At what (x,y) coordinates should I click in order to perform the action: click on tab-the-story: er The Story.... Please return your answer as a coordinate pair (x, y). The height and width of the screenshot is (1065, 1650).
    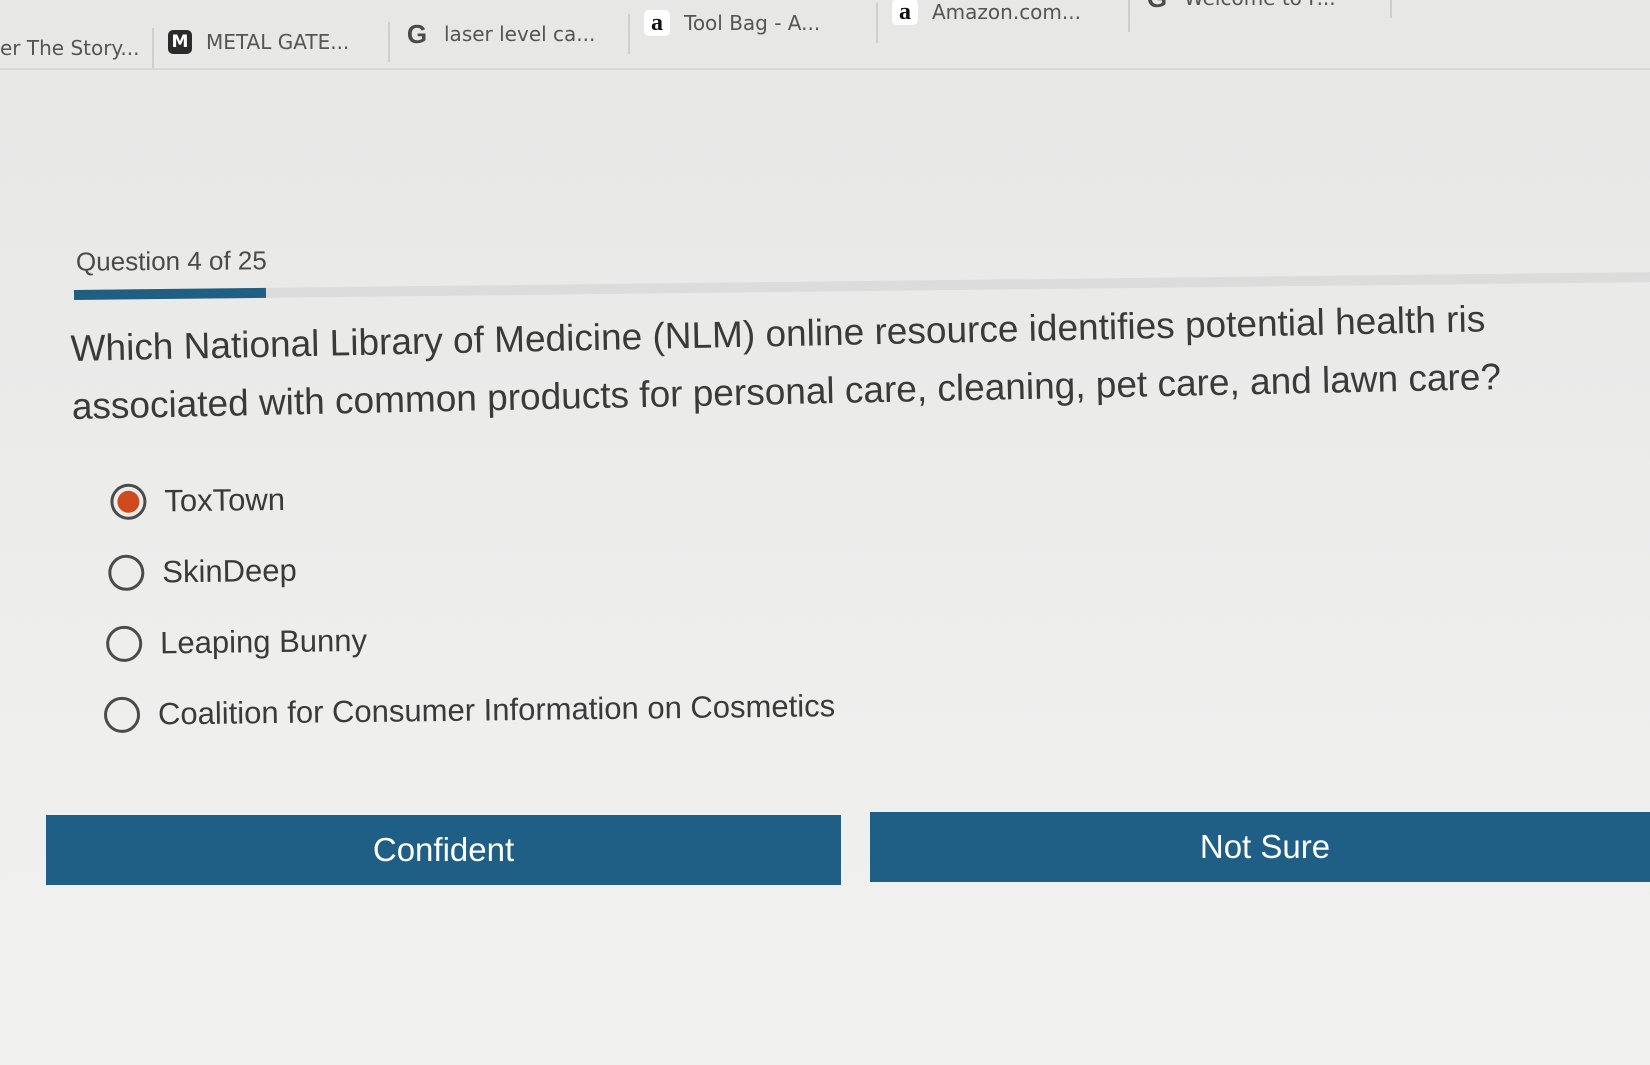
    Looking at the image, I should click on (77, 48).